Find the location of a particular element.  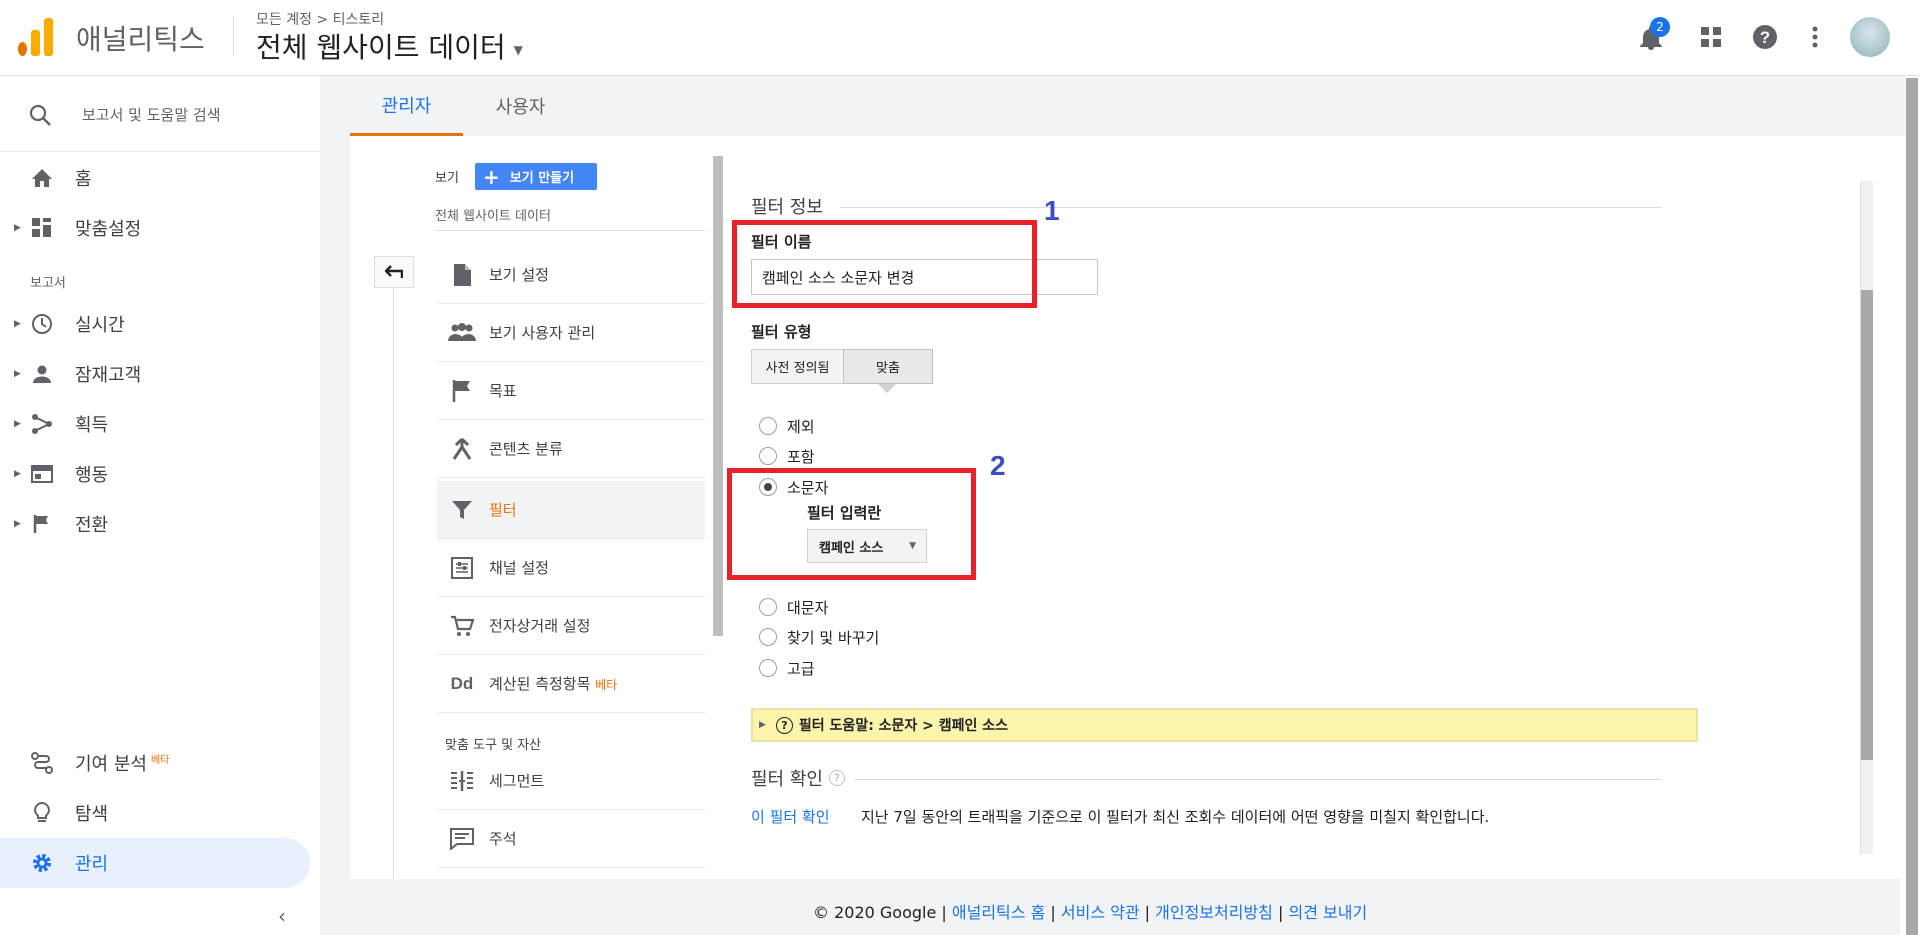

property-selector: 전체 웹사이트 데이터 ▼ is located at coordinates (389, 46).